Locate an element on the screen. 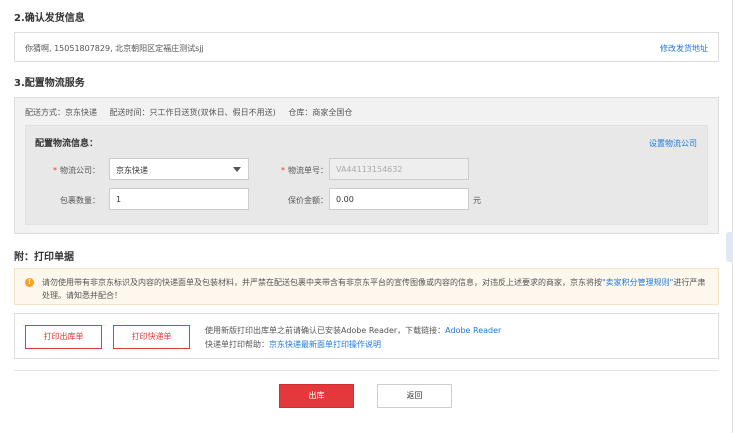 The image size is (733, 433). insurance-amount-input: 0.00 is located at coordinates (399, 199).